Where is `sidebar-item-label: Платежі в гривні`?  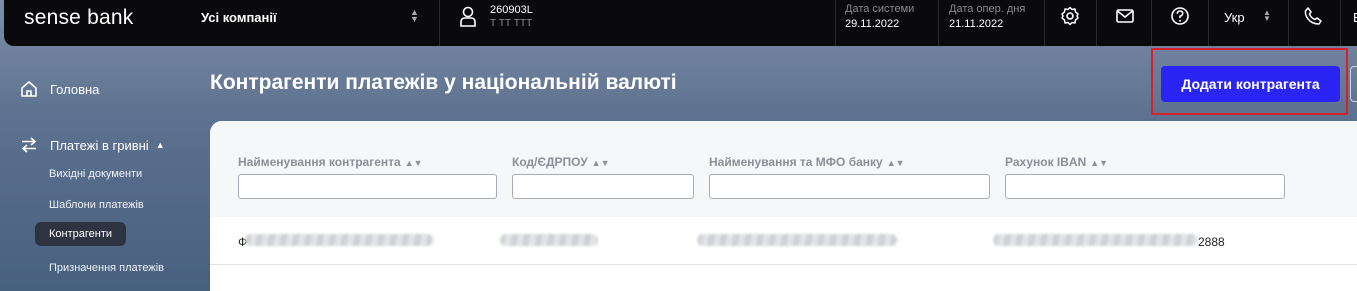 sidebar-item-label: Платежі в гривні is located at coordinates (99, 145).